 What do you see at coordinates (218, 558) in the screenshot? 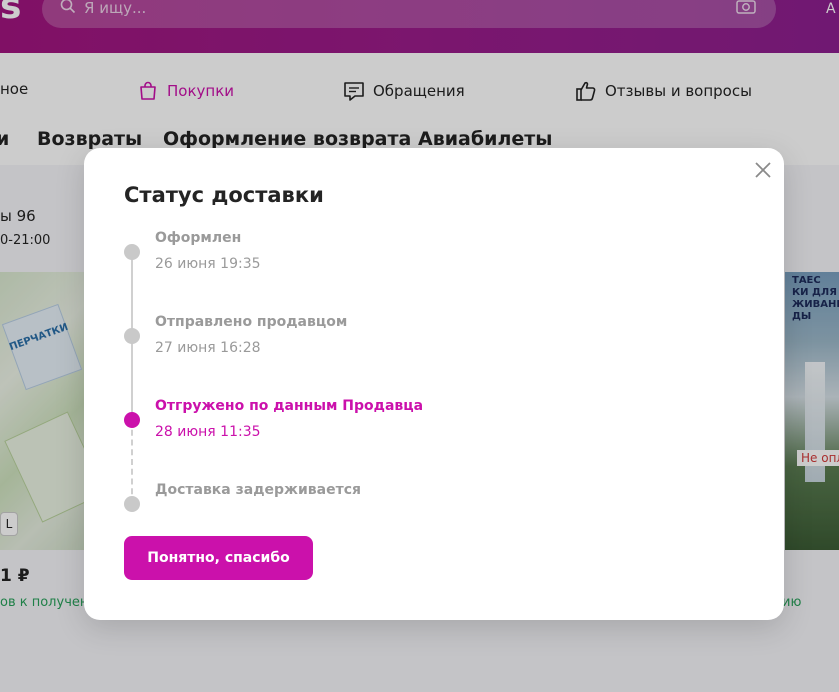
I see `confirm-button: Понятно, спасибо` at bounding box center [218, 558].